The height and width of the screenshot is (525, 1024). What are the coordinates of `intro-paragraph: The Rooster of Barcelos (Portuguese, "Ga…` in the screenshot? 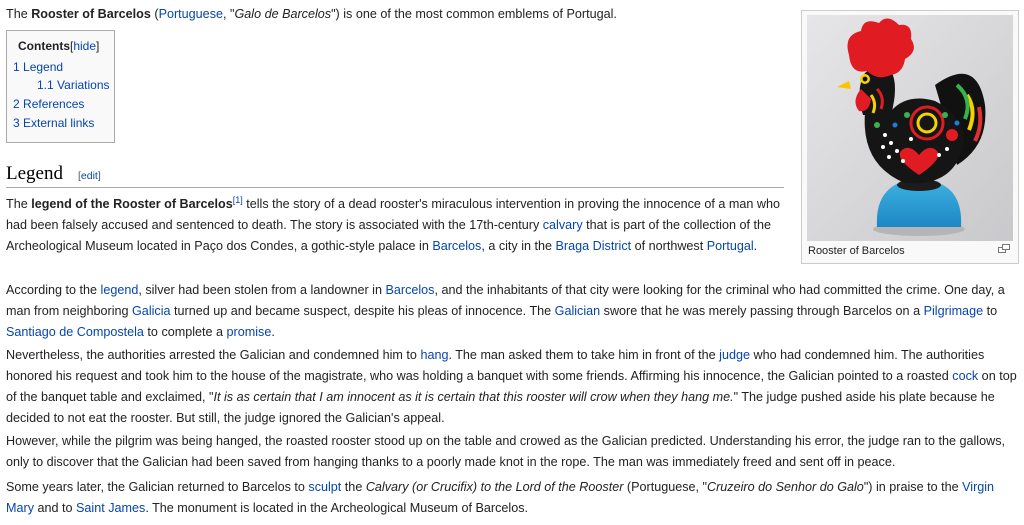 It's located at (396, 14).